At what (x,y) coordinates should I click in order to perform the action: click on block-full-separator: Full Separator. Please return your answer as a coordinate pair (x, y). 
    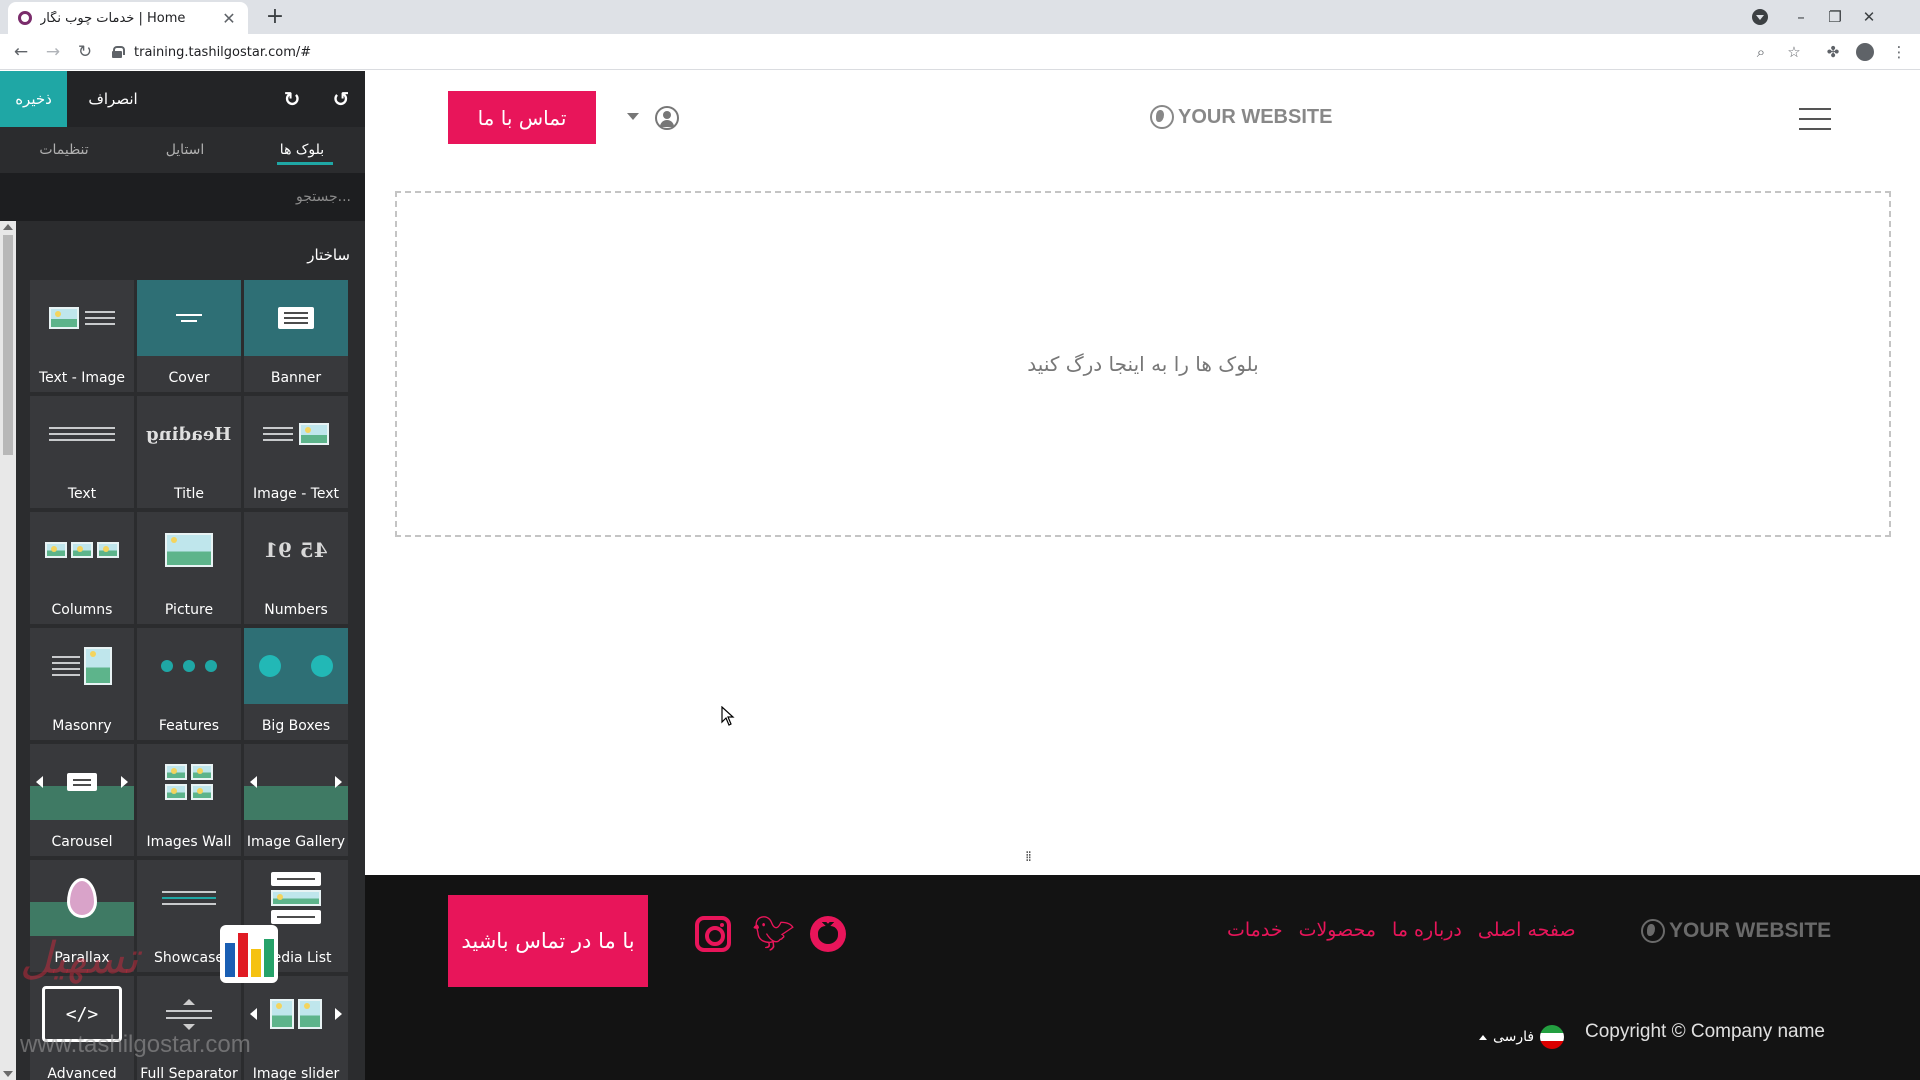
    Looking at the image, I should click on (189, 1028).